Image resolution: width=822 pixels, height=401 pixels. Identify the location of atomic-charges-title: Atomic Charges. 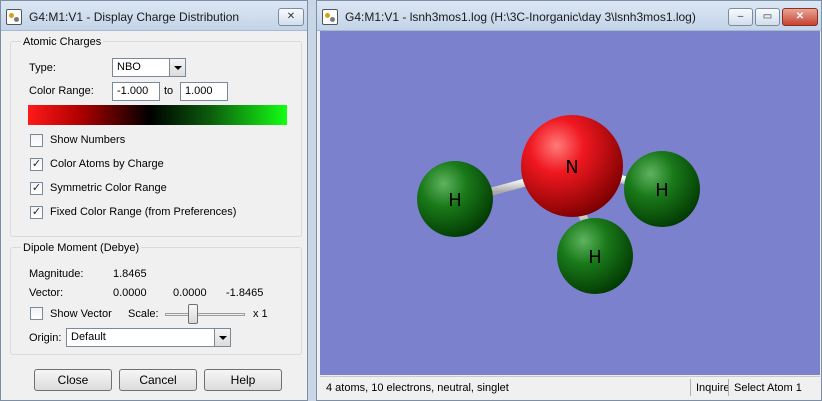
(62, 42).